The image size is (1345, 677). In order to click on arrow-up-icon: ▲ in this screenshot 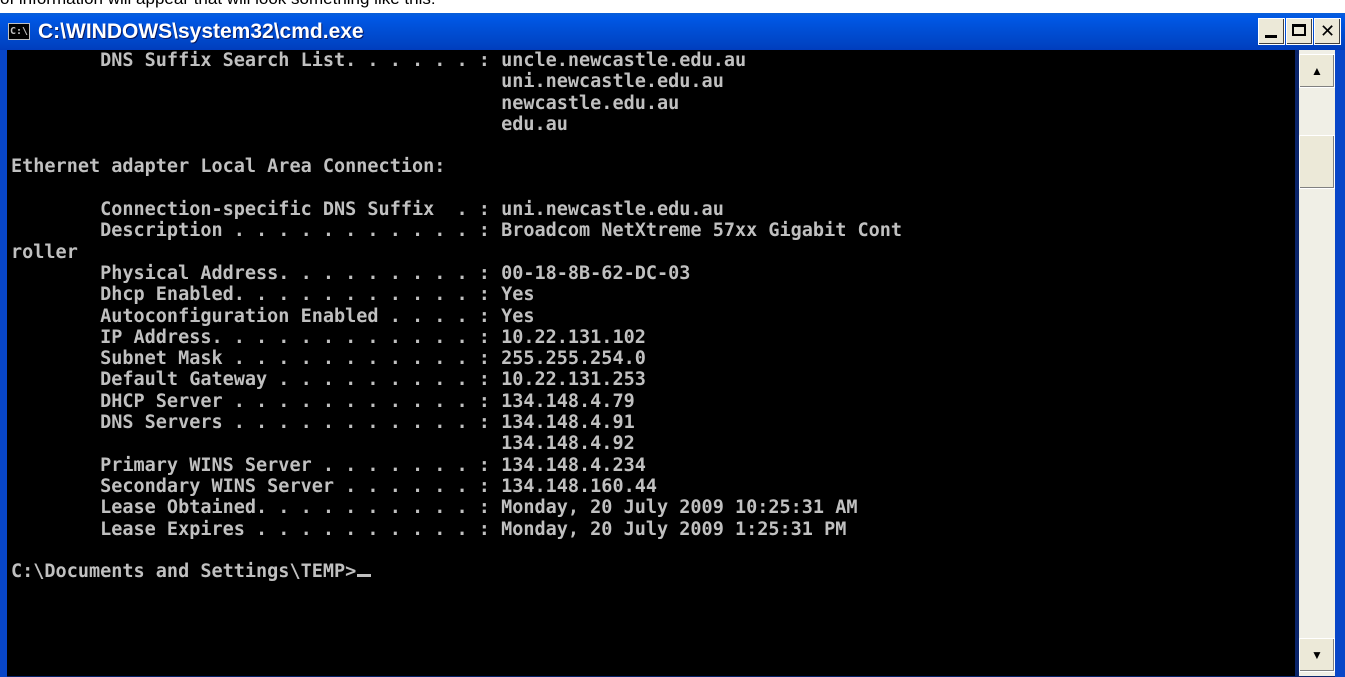, I will do `click(1317, 71)`.